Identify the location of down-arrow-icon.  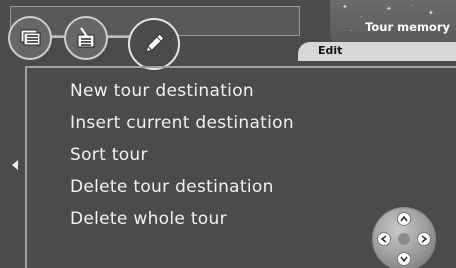
(404, 259).